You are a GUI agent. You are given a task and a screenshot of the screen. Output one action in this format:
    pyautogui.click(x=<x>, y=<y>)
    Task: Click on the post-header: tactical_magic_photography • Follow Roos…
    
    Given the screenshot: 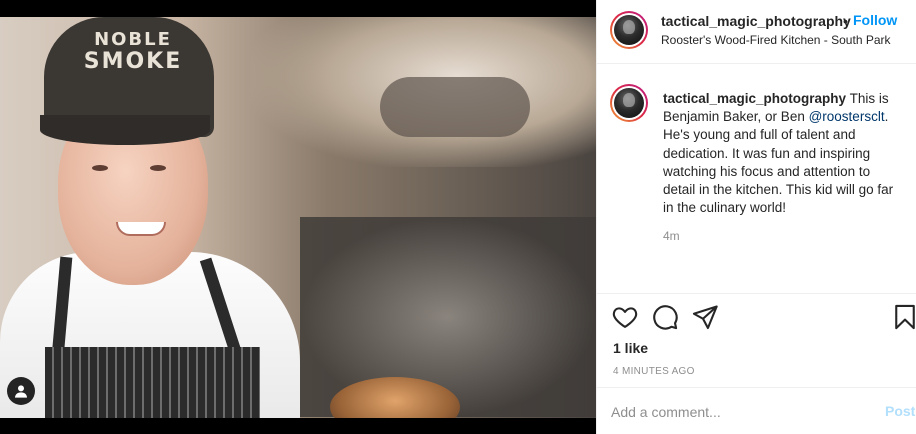 What is the action you would take?
    pyautogui.click(x=756, y=32)
    